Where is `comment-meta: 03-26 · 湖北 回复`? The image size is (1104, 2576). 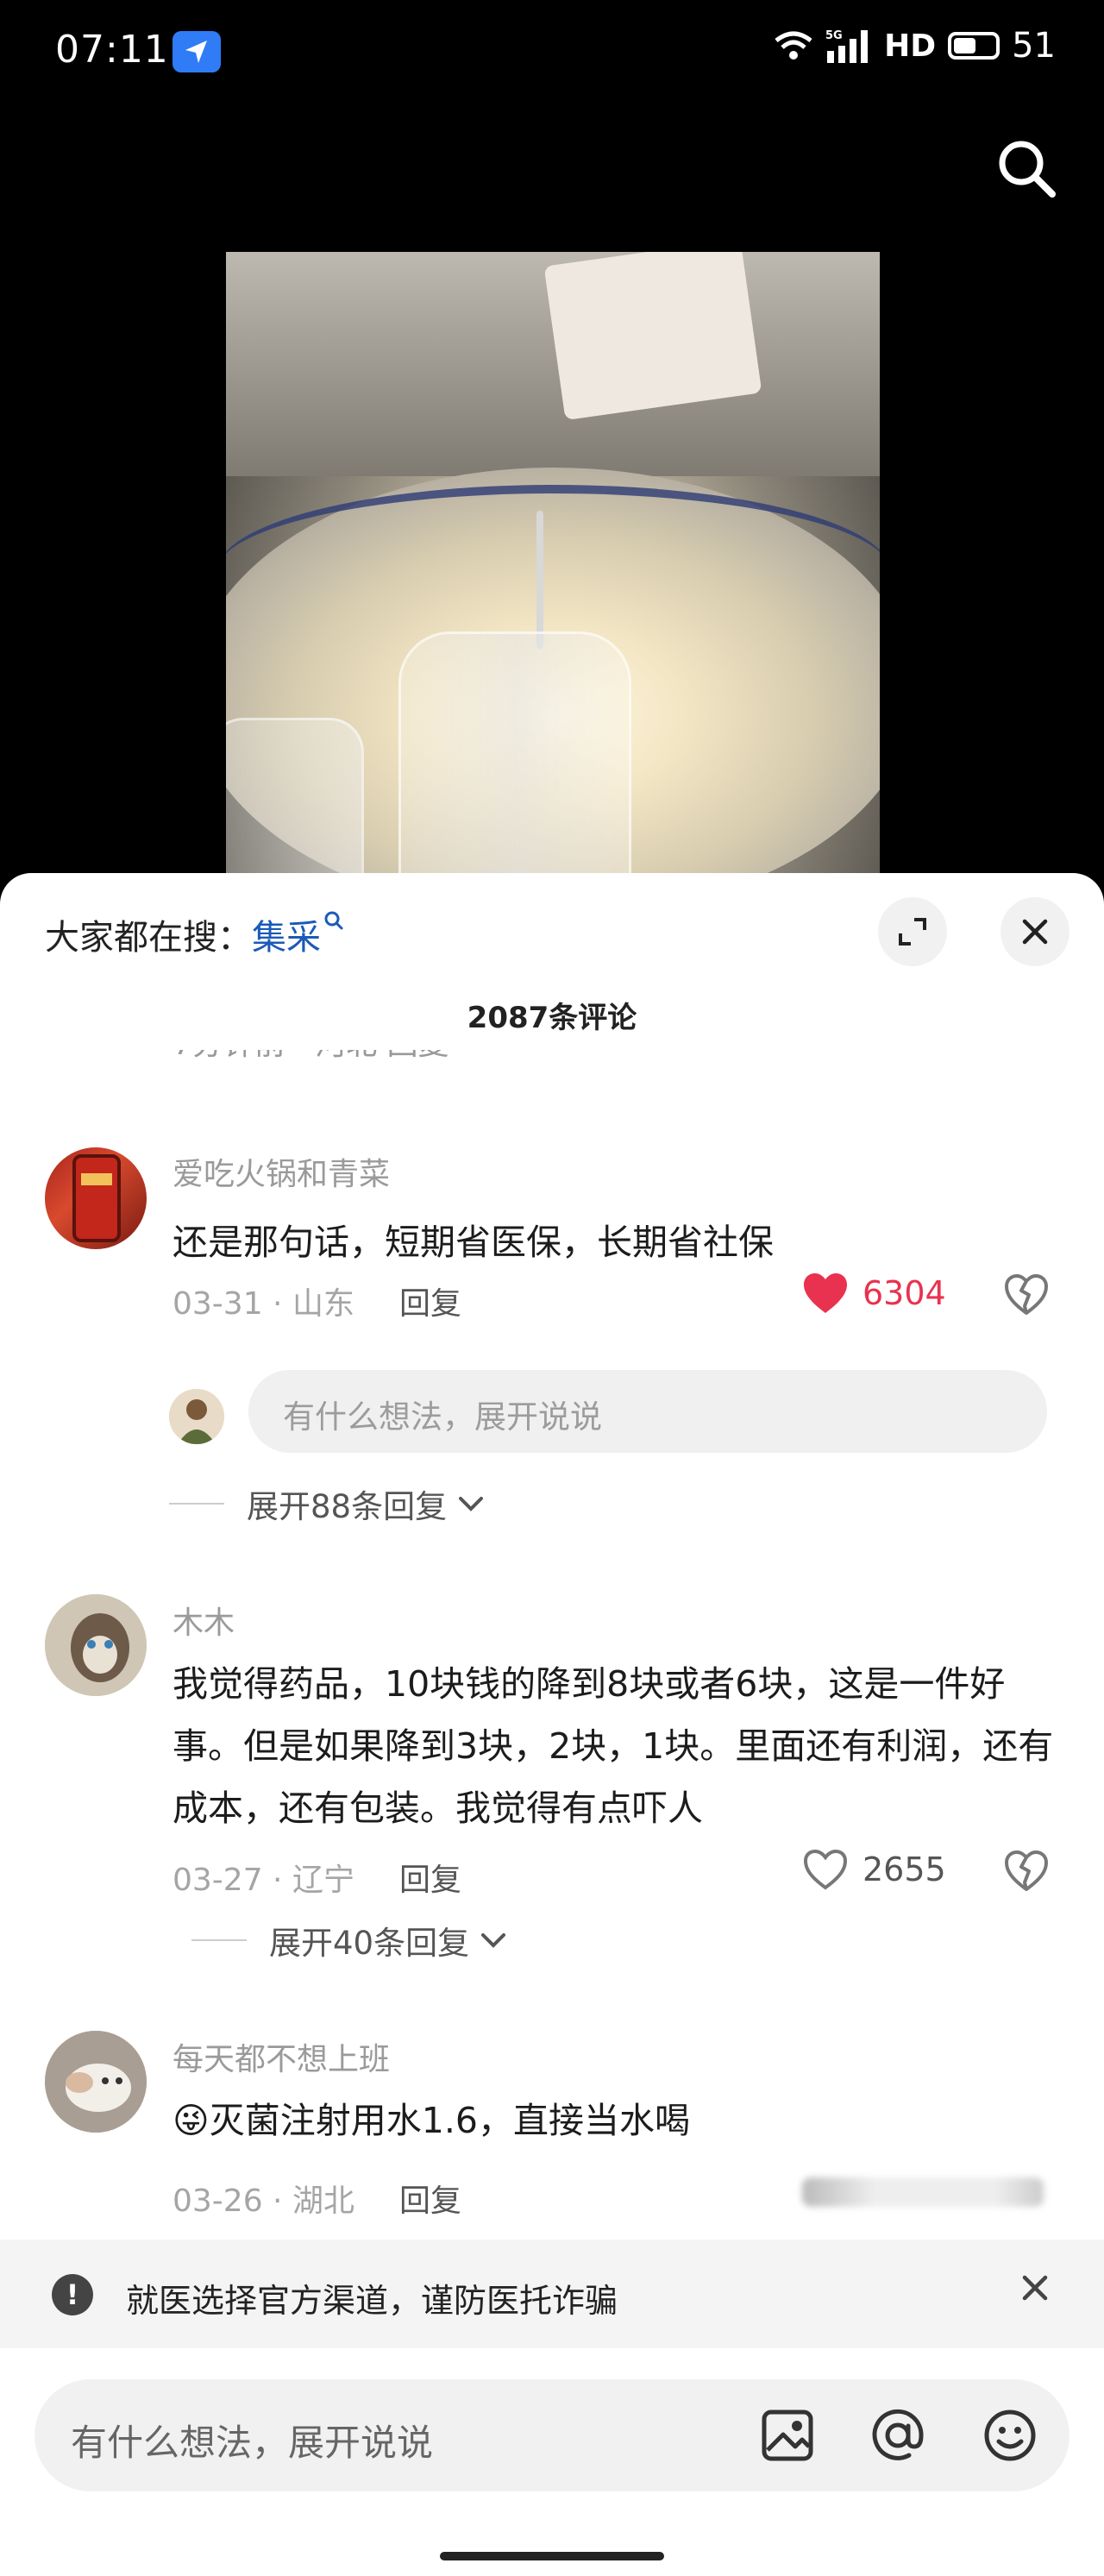 comment-meta: 03-26 · 湖北 回复 is located at coordinates (316, 2198).